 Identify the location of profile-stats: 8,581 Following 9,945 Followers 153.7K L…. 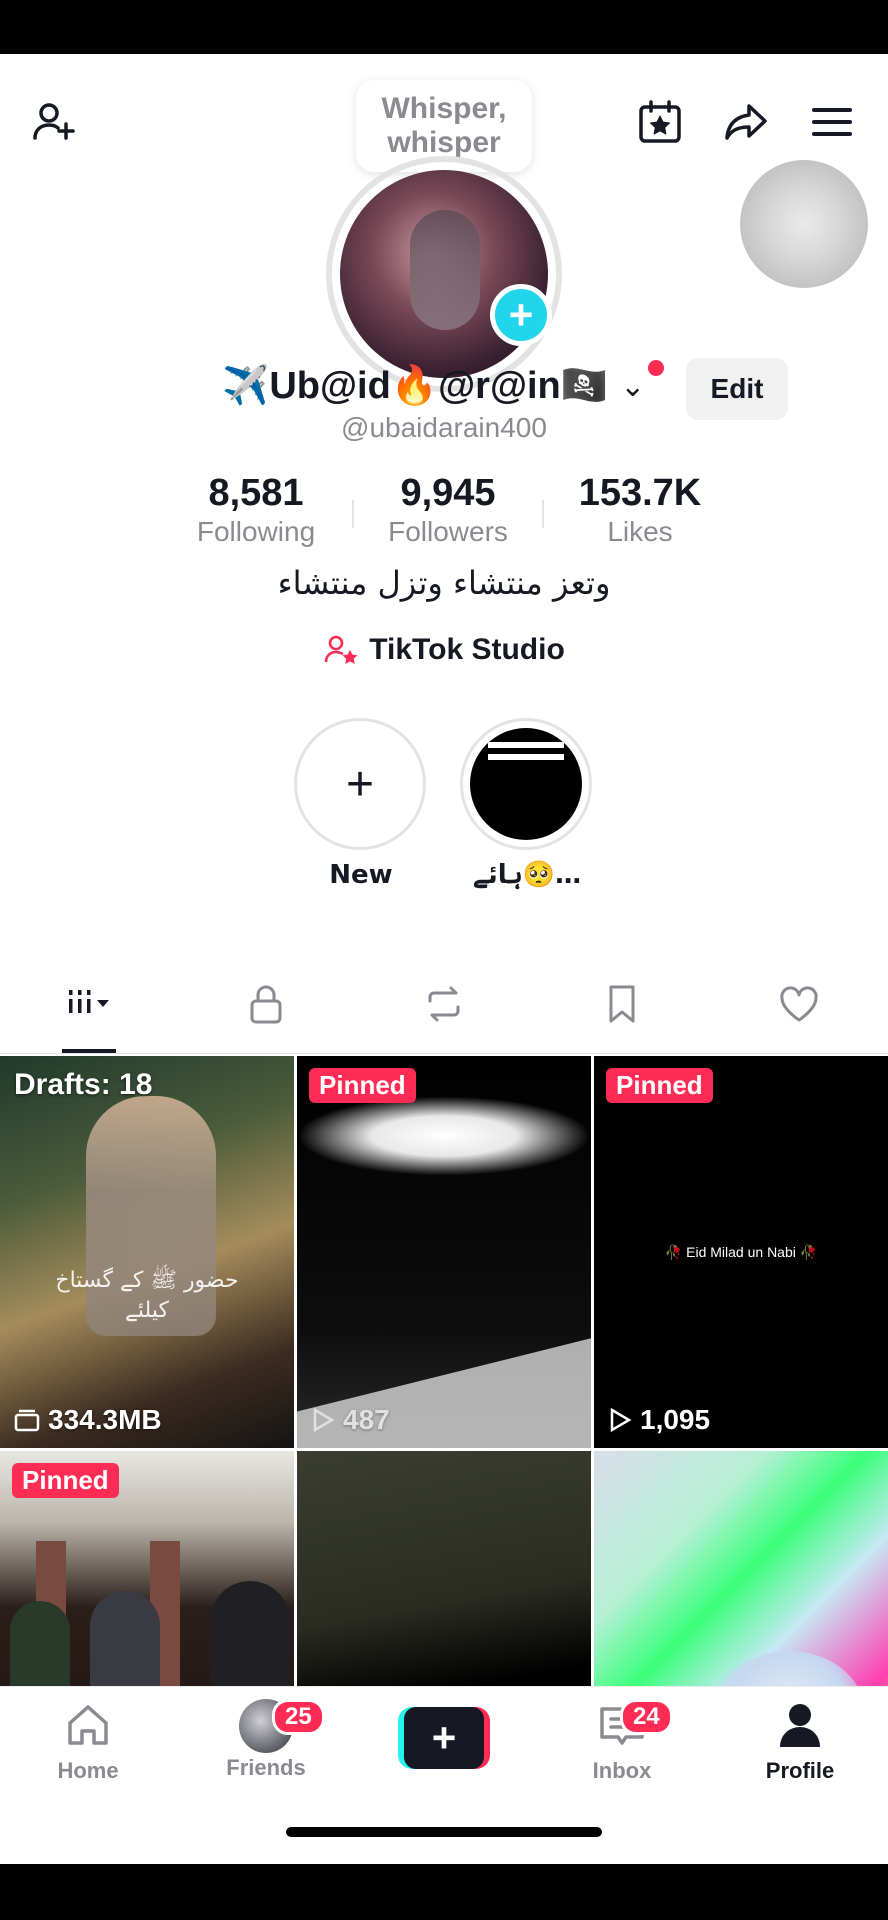
(448, 517).